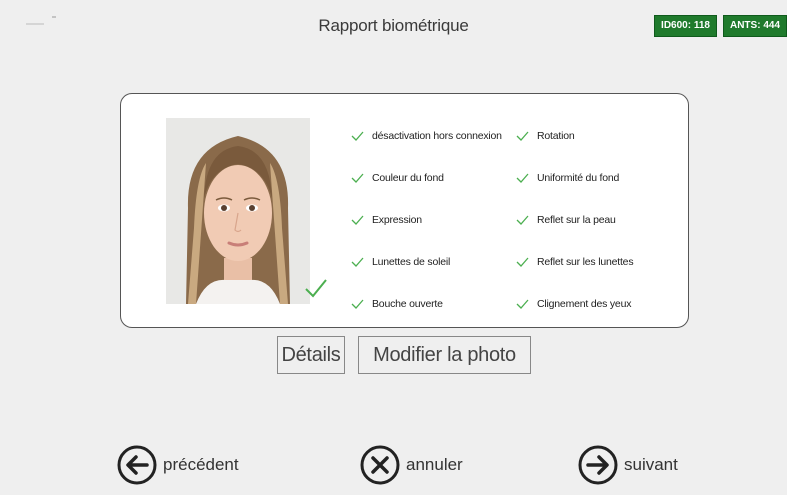  Describe the element at coordinates (238, 211) in the screenshot. I see `portrait-photo` at that location.